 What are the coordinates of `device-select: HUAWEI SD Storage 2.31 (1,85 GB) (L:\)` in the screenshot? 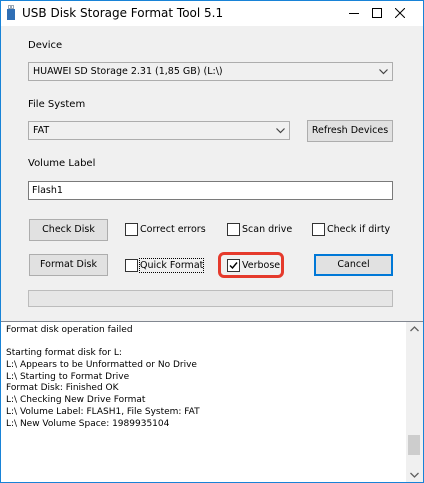 It's located at (210, 71).